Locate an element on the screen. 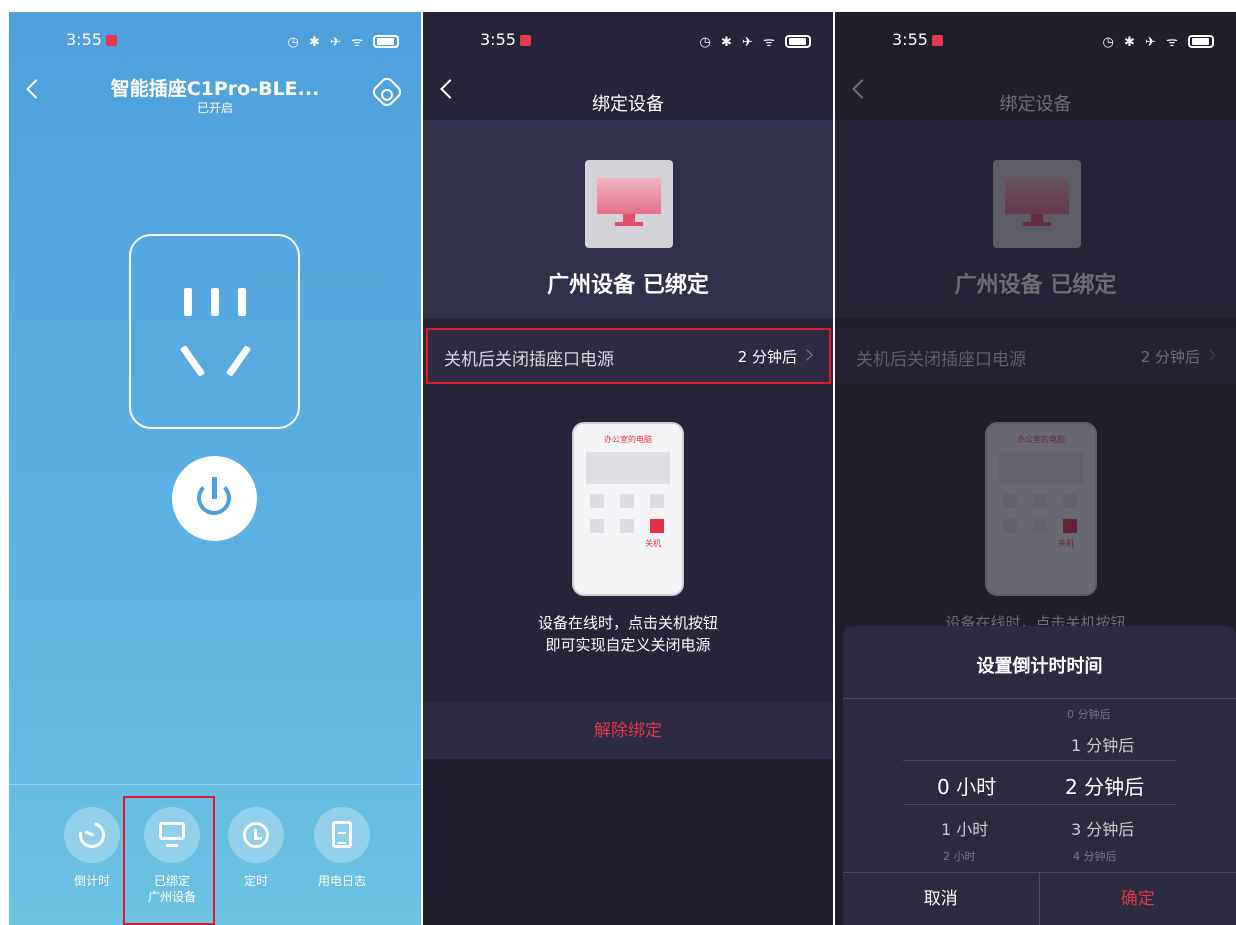 Image resolution: width=1236 pixels, height=925 pixels. setting-value: 2 分钟后 is located at coordinates (1170, 357).